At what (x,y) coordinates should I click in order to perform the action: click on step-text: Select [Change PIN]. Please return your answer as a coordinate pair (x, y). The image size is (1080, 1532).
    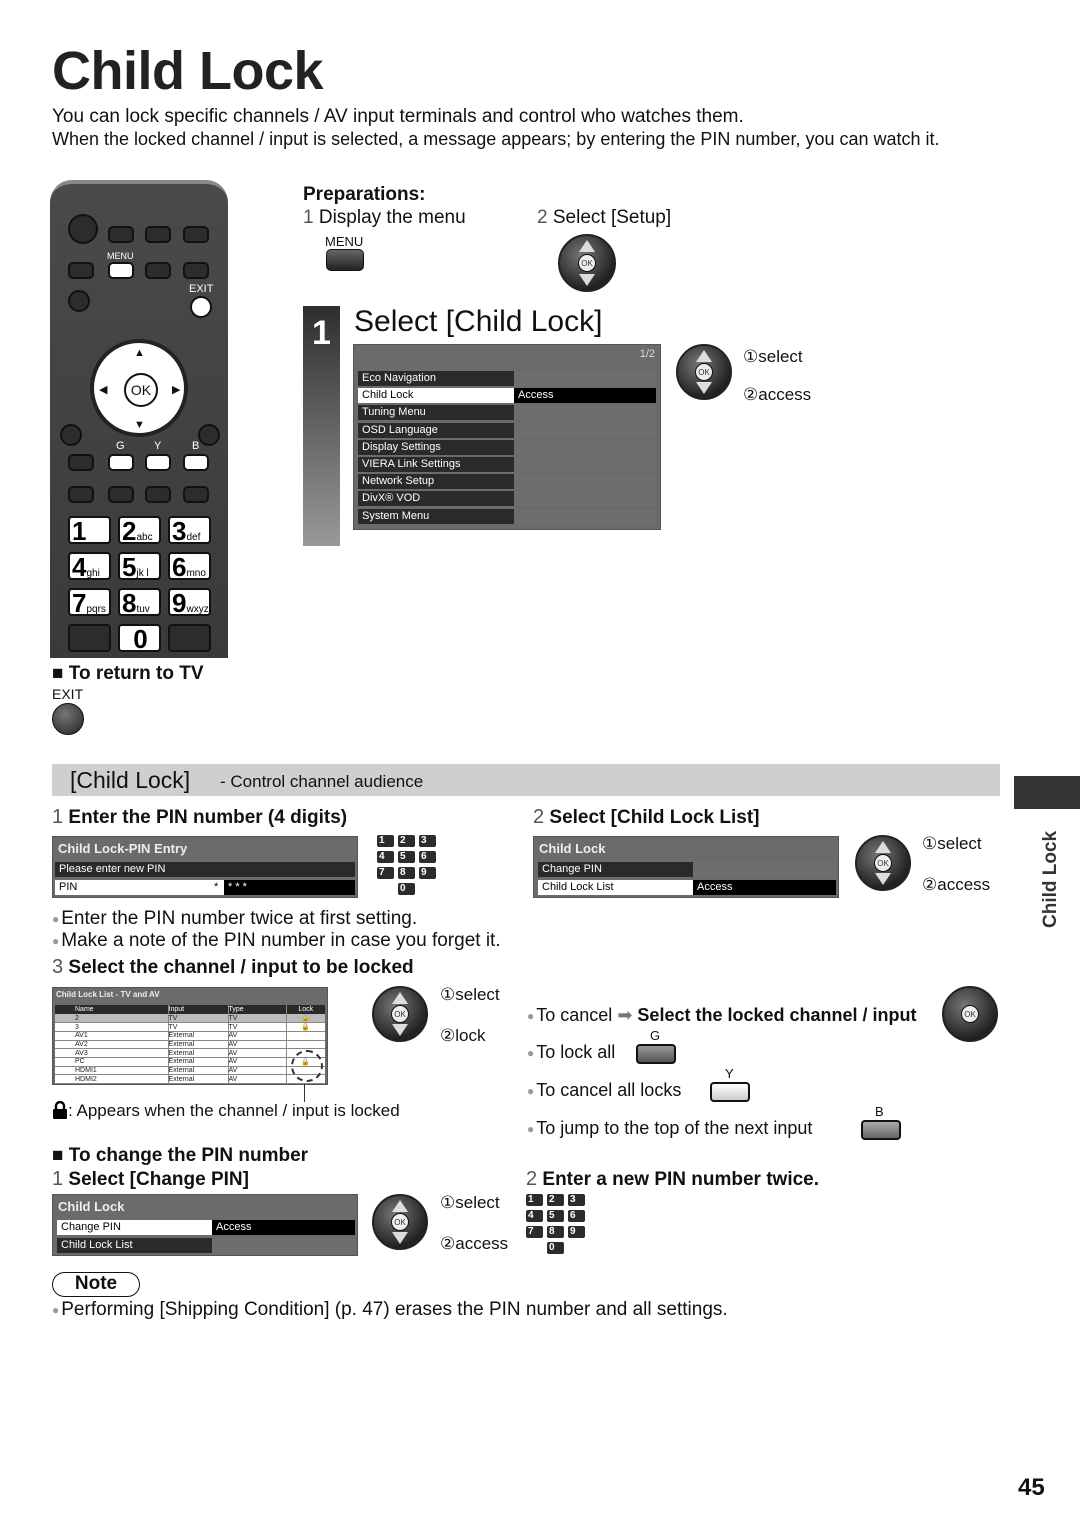
    Looking at the image, I should click on (158, 1179).